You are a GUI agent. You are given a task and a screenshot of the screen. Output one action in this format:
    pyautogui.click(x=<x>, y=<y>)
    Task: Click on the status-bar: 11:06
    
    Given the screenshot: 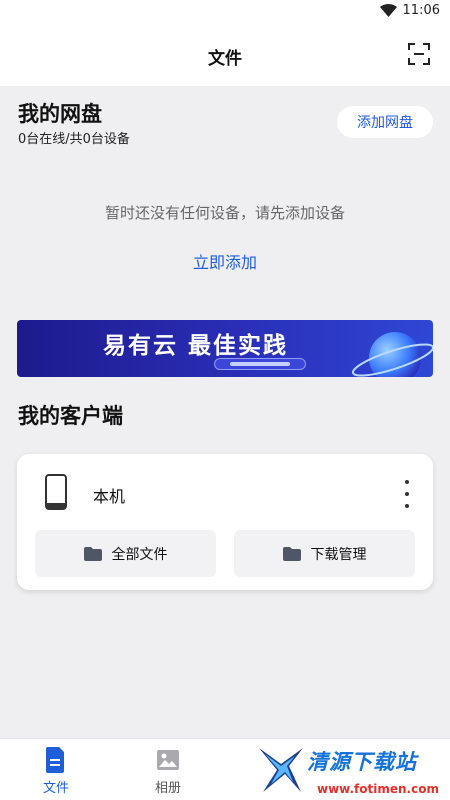 What is the action you would take?
    pyautogui.click(x=225, y=12)
    